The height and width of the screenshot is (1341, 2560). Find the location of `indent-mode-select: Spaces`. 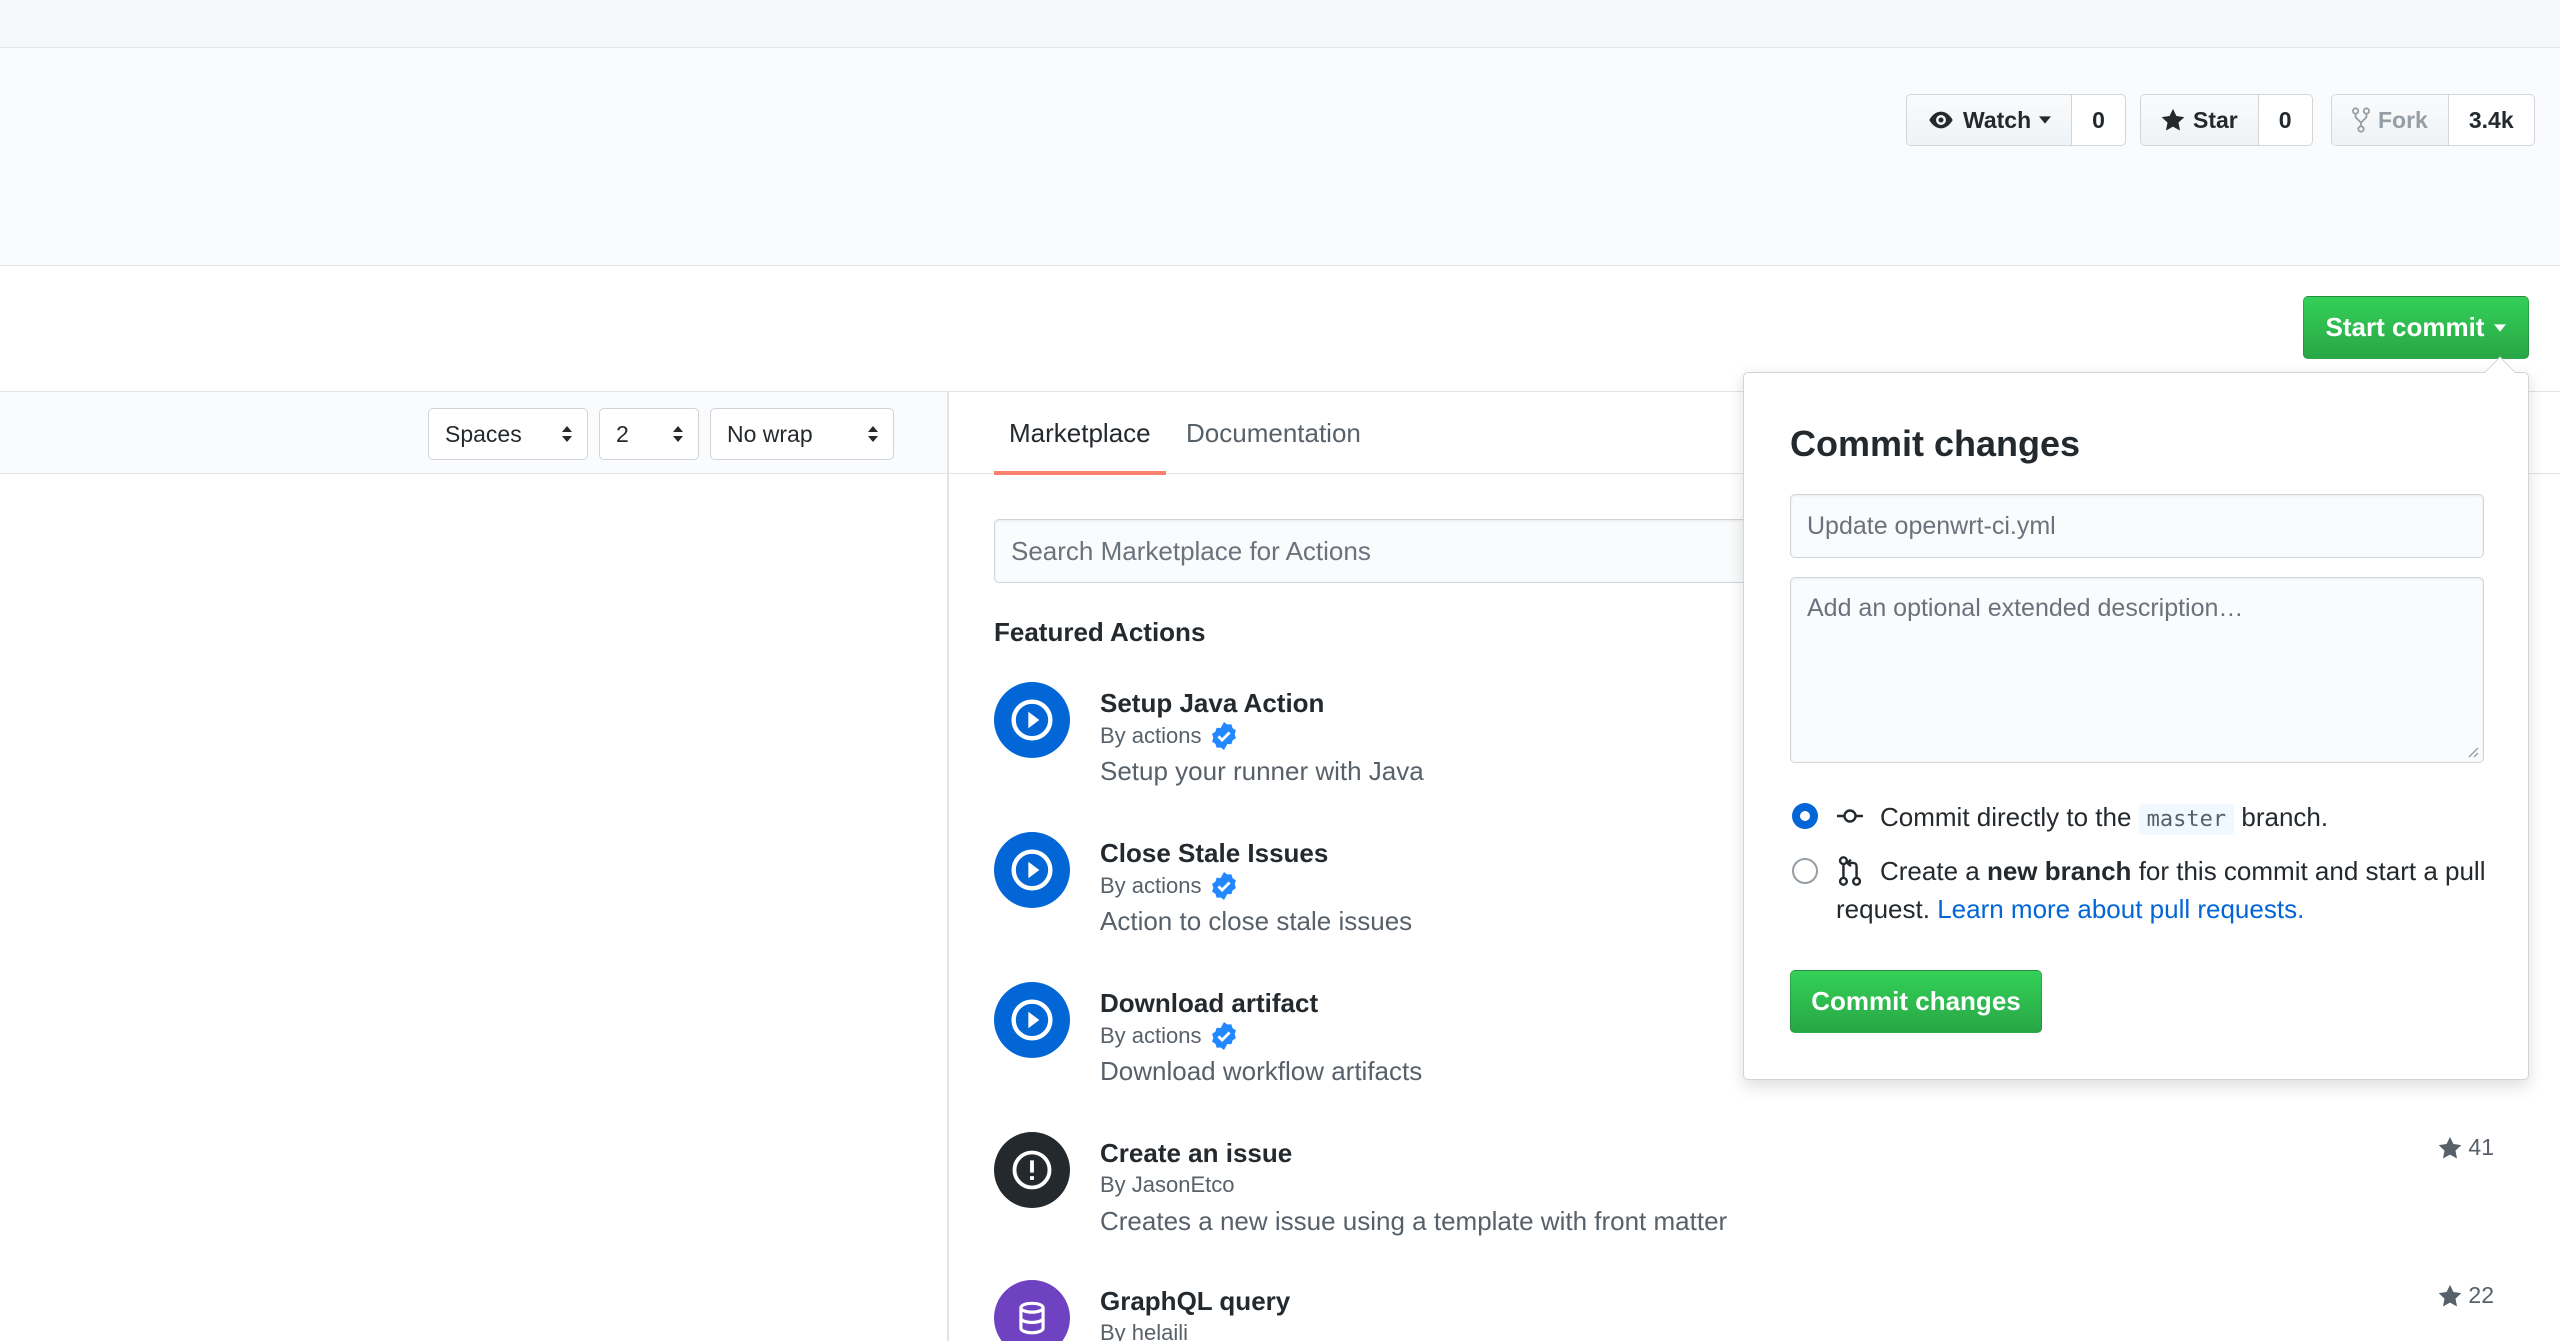

indent-mode-select: Spaces is located at coordinates (508, 434).